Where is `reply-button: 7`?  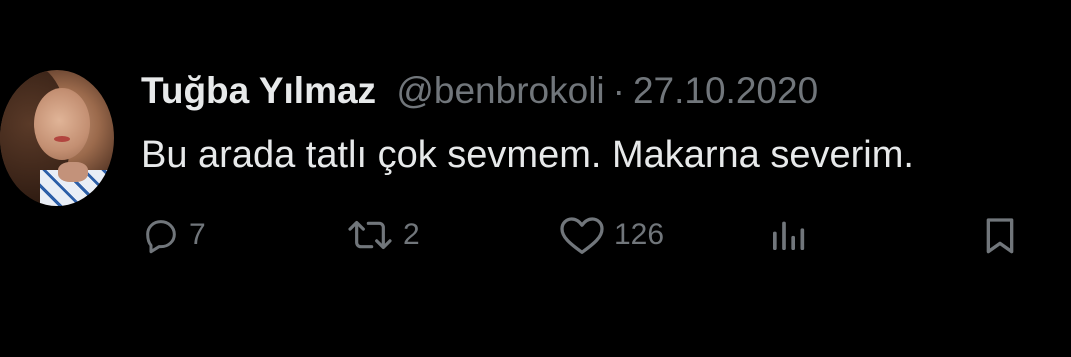
reply-button: 7 is located at coordinates (173, 235).